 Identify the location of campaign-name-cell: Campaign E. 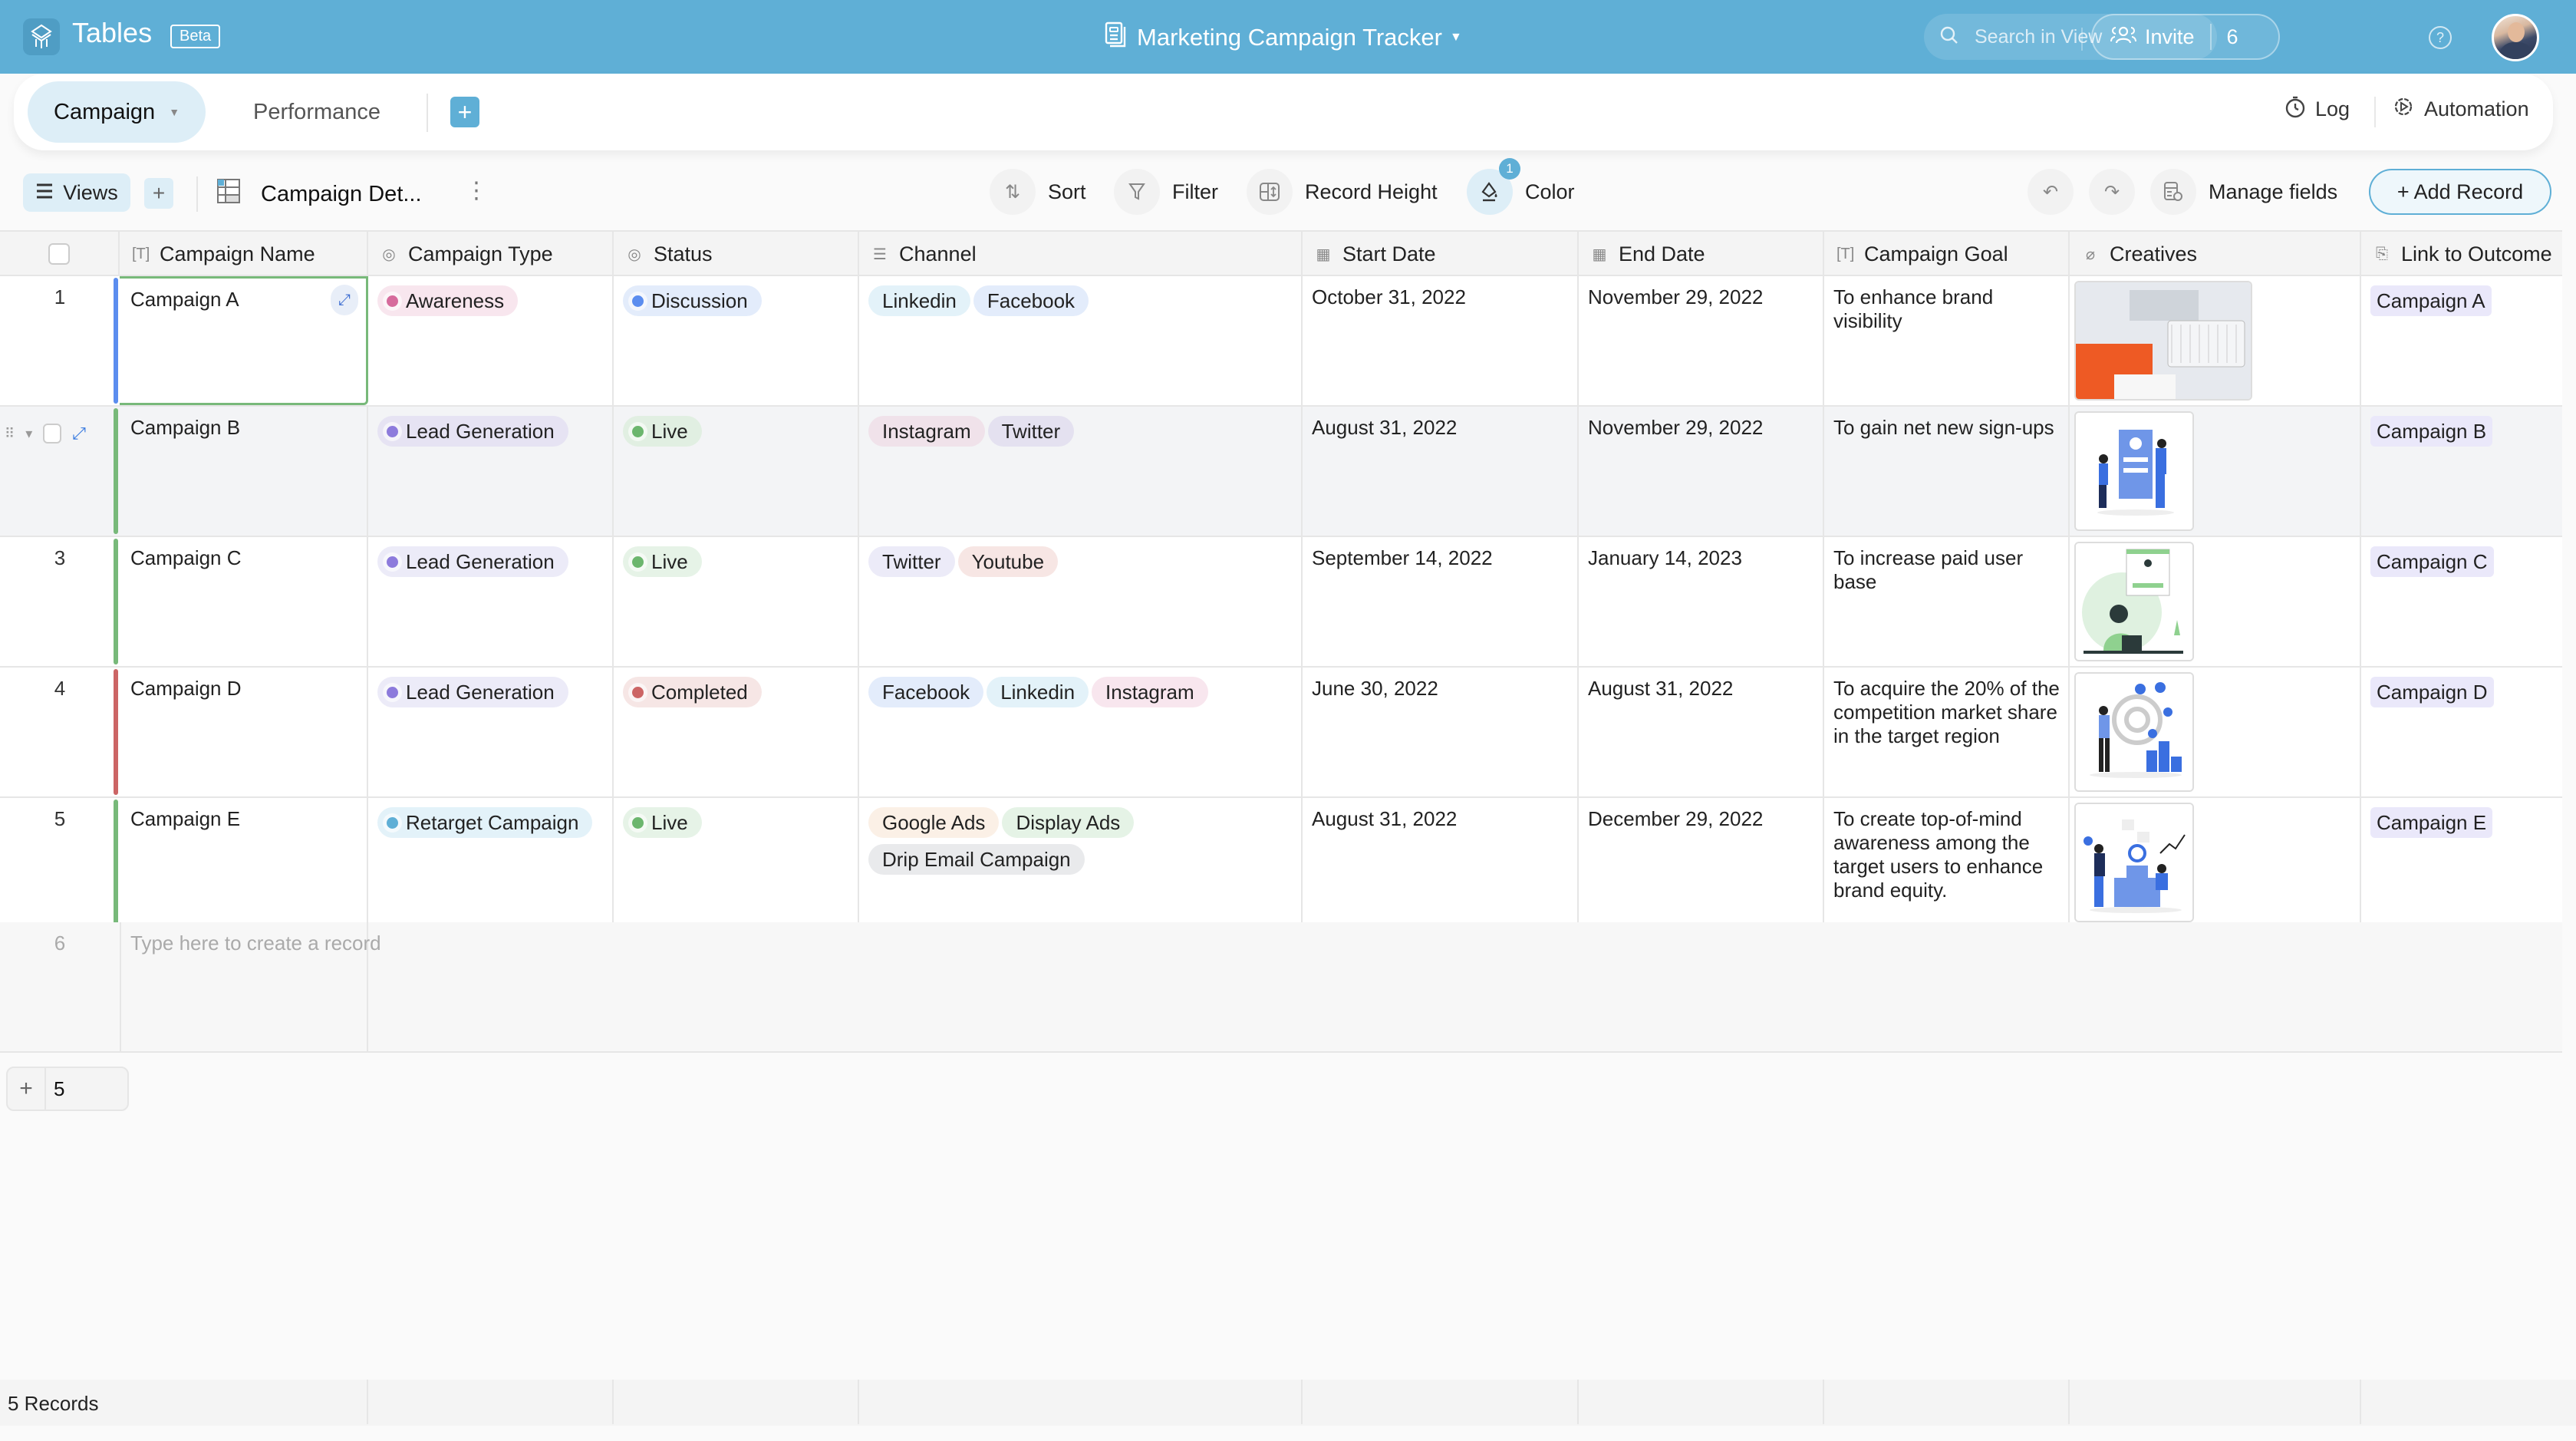
(244, 862).